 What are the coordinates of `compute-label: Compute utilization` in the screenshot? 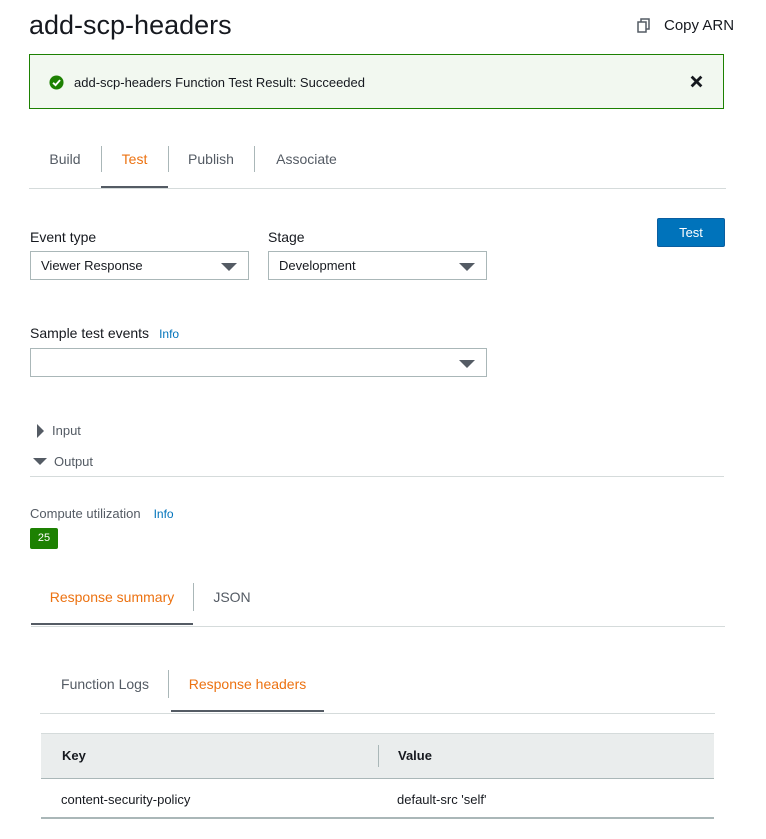 It's located at (85, 513).